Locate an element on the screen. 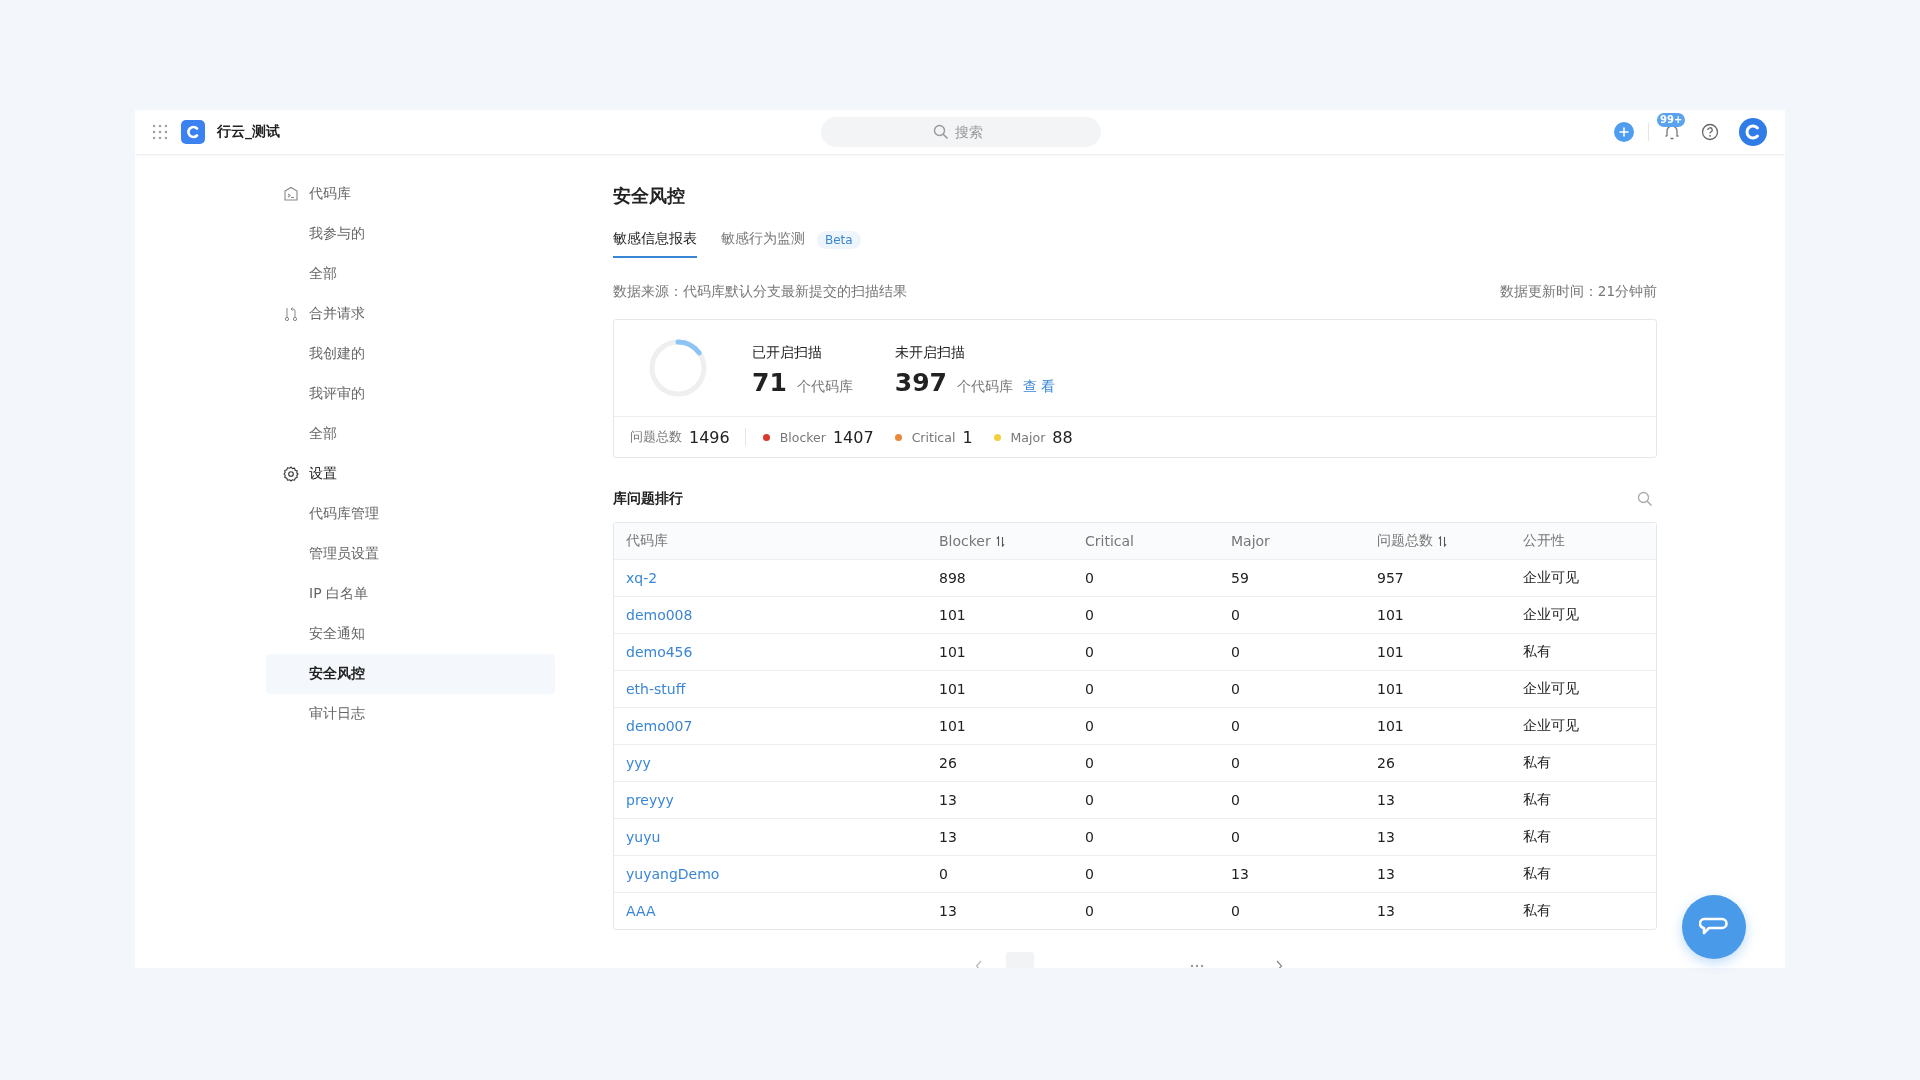  repo-link: yyy is located at coordinates (638, 763).